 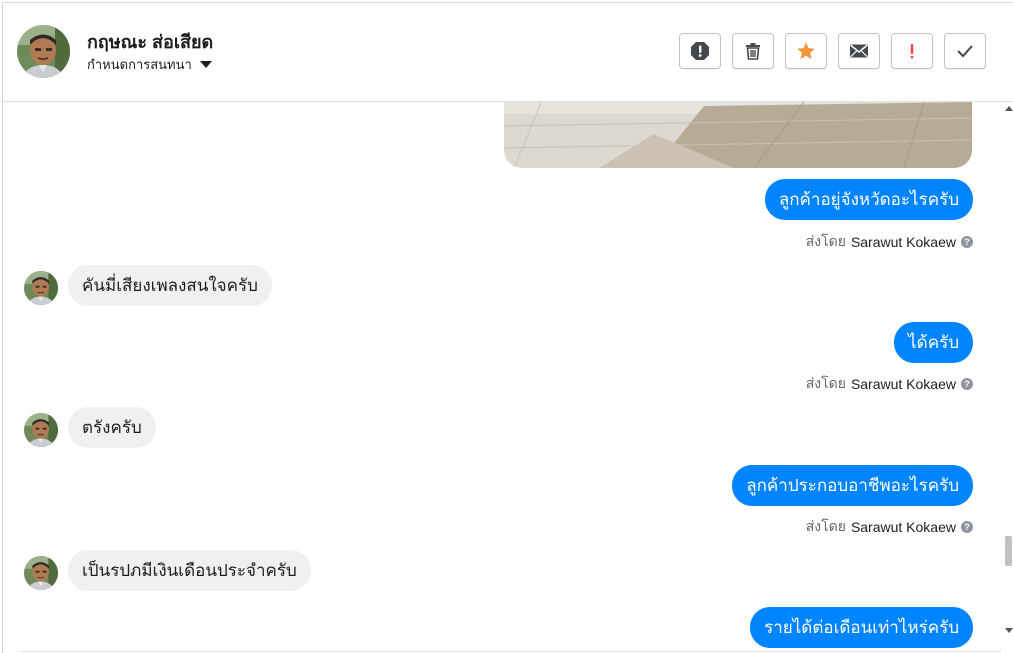 I want to click on trash-icon, so click(x=753, y=51).